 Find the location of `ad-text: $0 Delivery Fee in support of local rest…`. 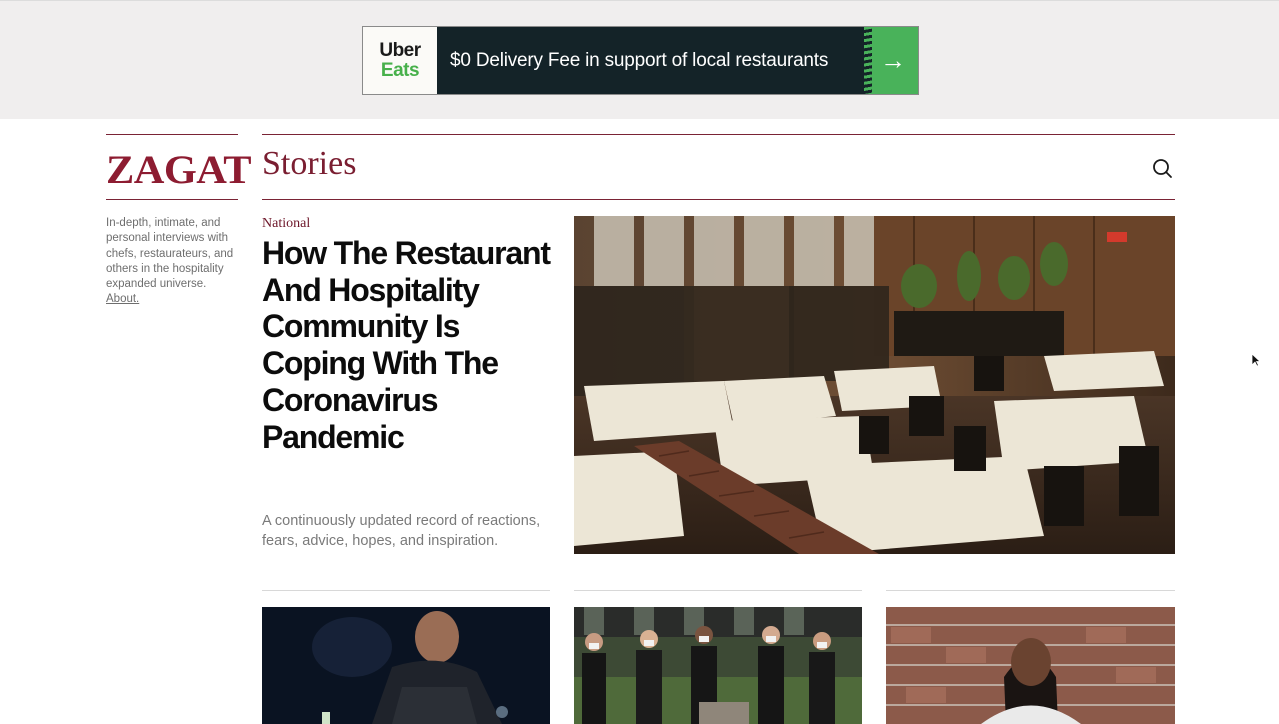

ad-text: $0 Delivery Fee in support of local rest… is located at coordinates (652, 60).